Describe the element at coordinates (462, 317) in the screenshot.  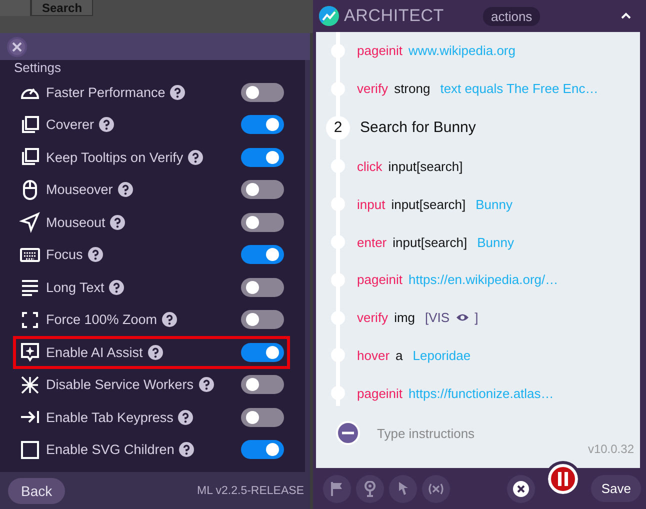
I see `eye-icon` at that location.